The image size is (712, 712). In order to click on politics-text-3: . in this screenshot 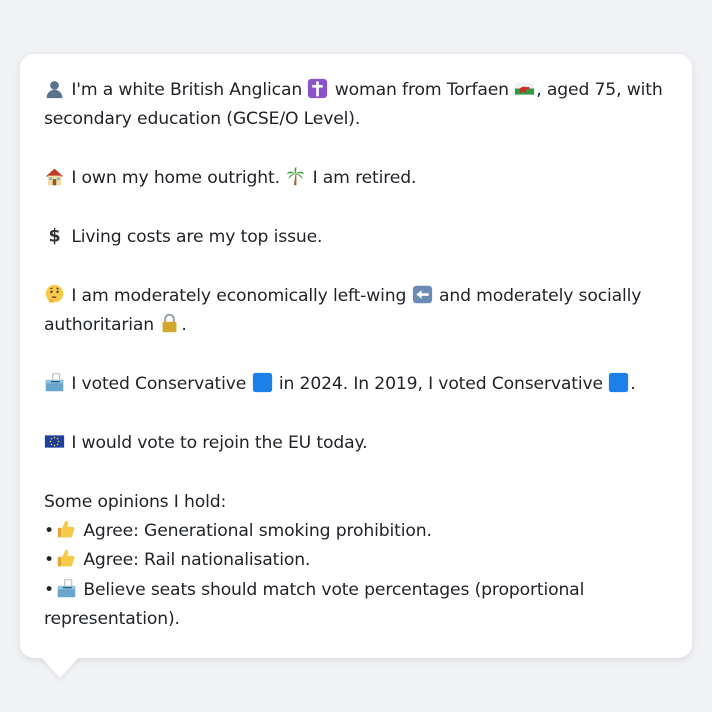, I will do `click(184, 325)`.